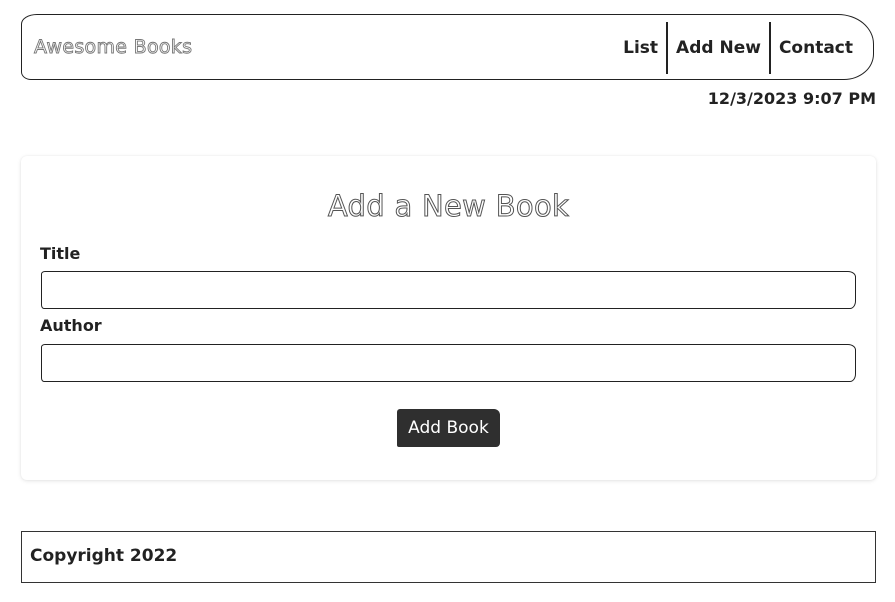  Describe the element at coordinates (448, 363) in the screenshot. I see `author-input` at that location.